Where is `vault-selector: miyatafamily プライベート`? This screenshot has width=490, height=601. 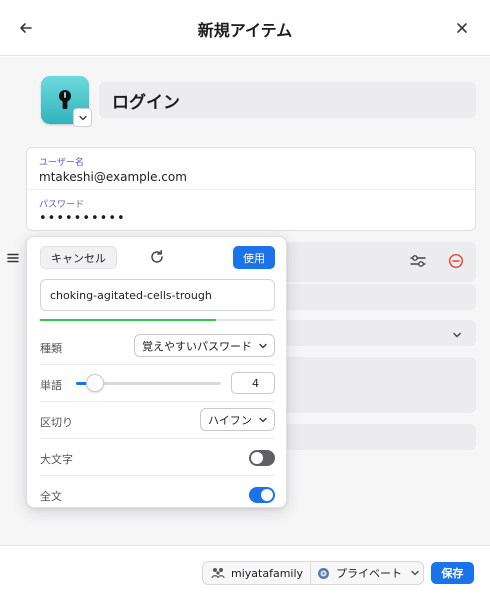 vault-selector: miyatafamily プライベート is located at coordinates (313, 573).